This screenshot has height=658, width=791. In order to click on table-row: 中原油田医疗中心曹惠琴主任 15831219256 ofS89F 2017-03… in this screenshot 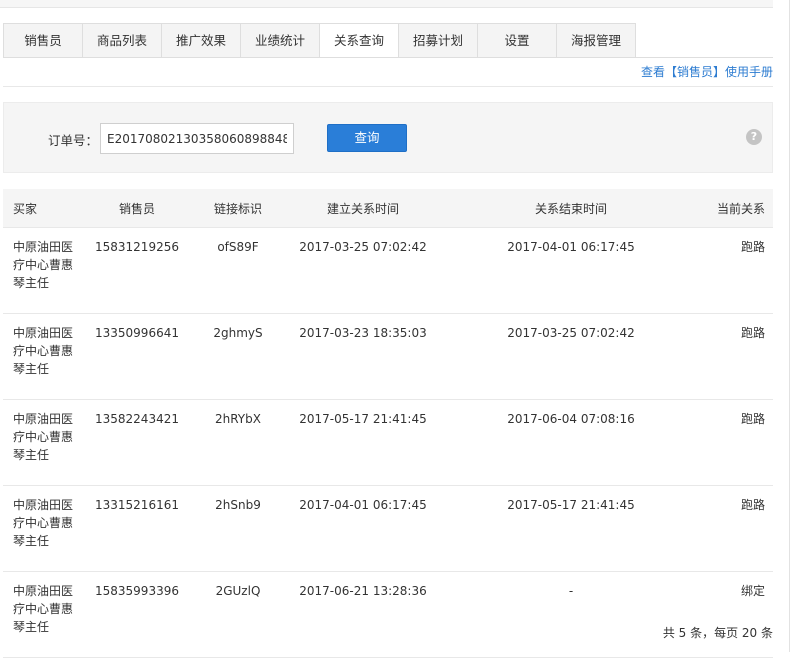, I will do `click(388, 270)`.